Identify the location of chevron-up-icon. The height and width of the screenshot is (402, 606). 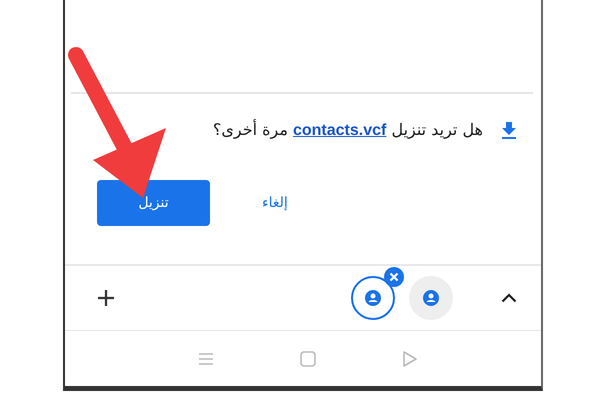
(509, 298).